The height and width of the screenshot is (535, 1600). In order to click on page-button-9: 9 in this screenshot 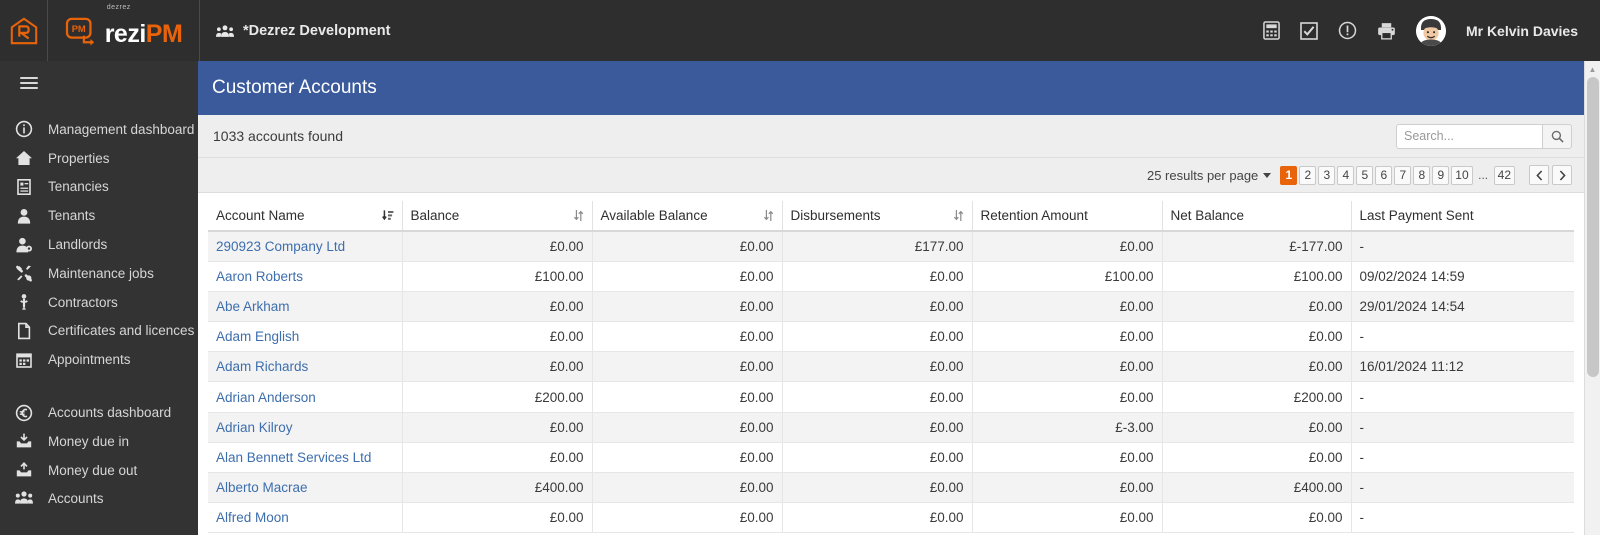, I will do `click(1441, 175)`.